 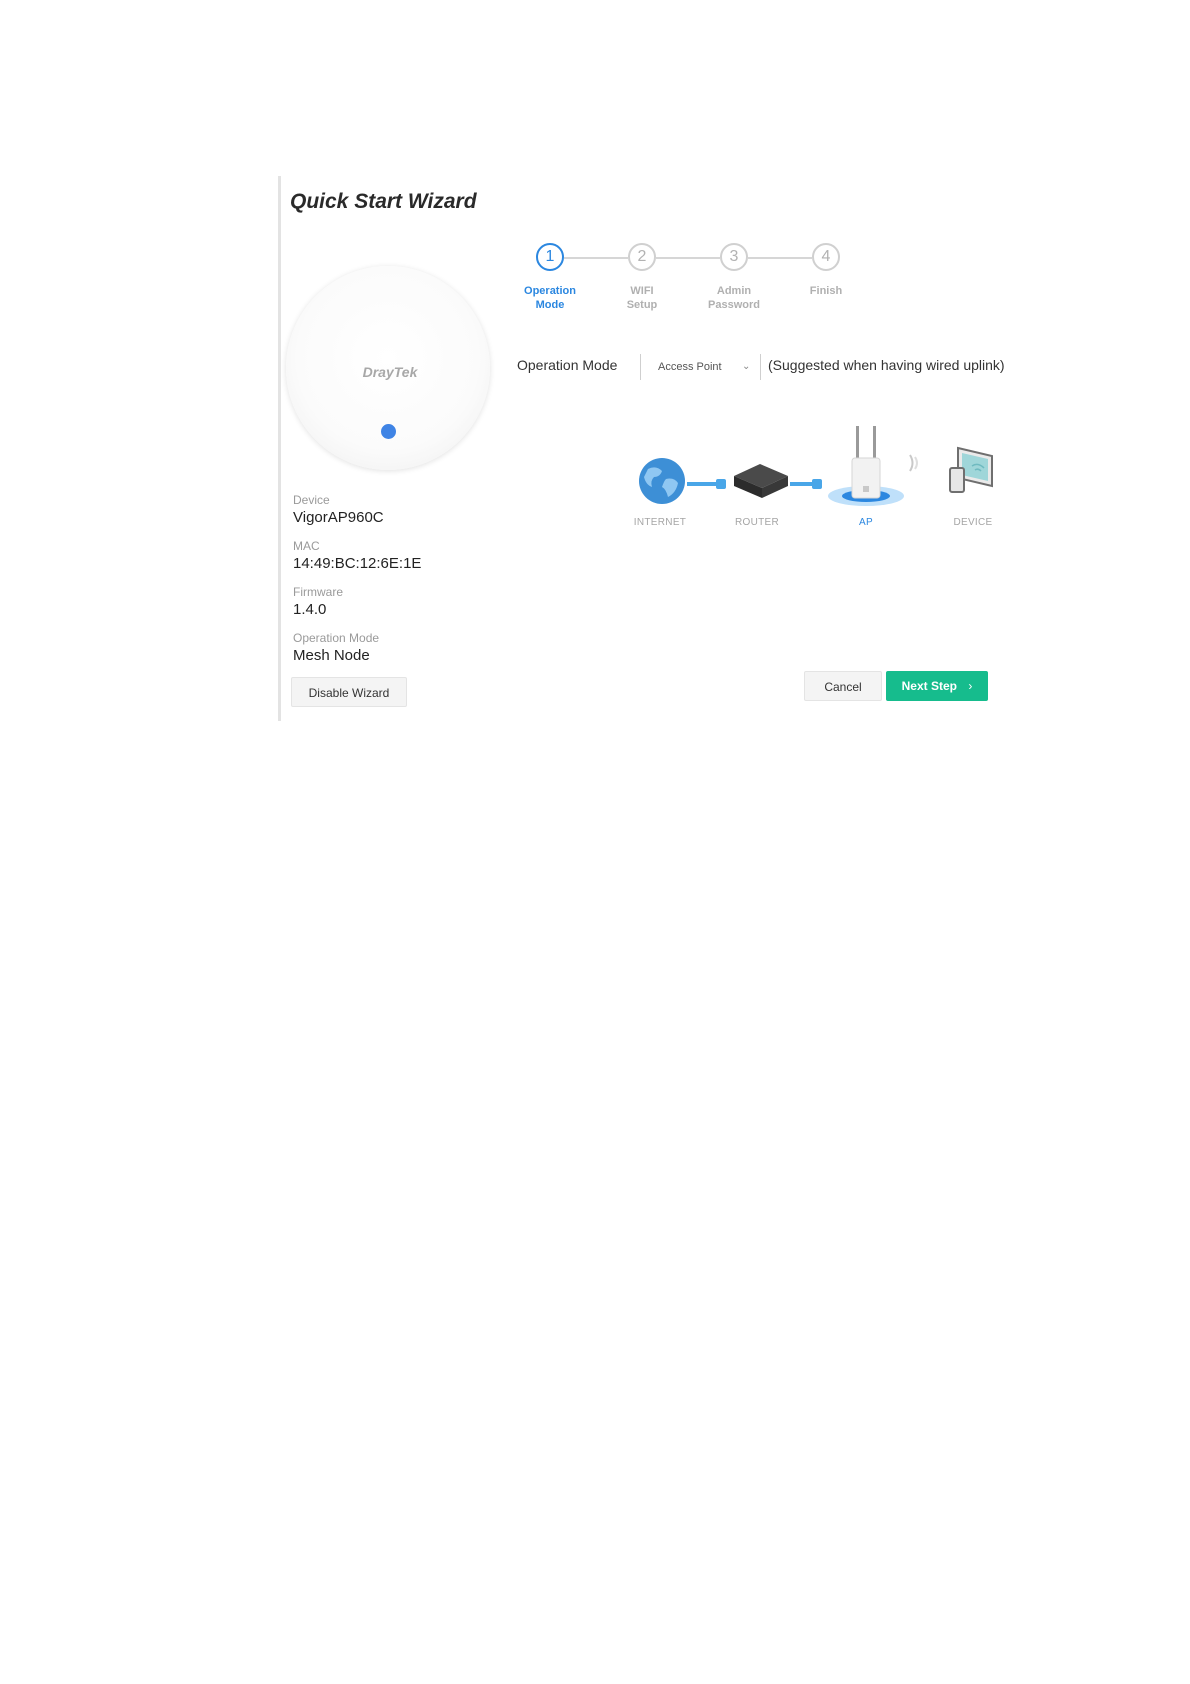 I want to click on step-4-label-line1: Finish, so click(x=826, y=291).